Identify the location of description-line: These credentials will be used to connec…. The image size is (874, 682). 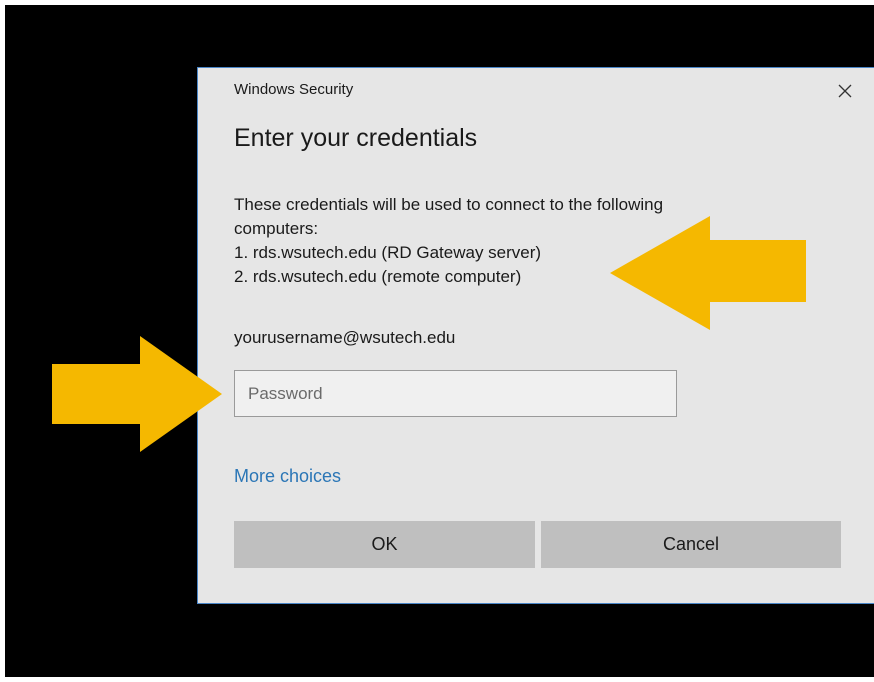
(449, 204).